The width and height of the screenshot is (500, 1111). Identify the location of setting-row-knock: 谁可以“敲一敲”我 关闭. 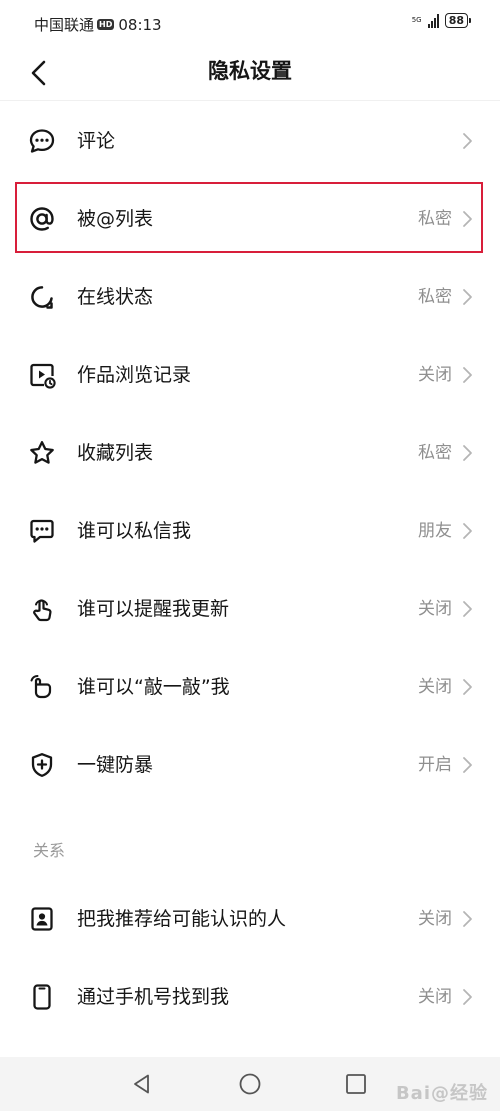
(250, 687).